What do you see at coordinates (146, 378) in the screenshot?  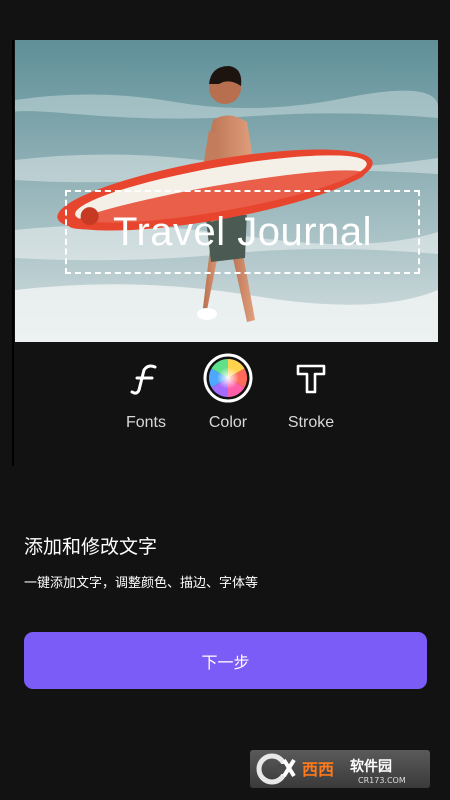 I see `fonts-icon` at bounding box center [146, 378].